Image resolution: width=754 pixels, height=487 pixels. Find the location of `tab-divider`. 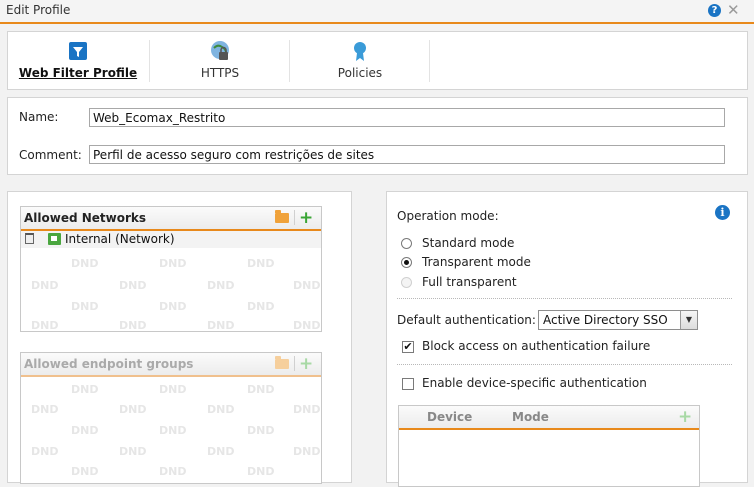

tab-divider is located at coordinates (429, 61).